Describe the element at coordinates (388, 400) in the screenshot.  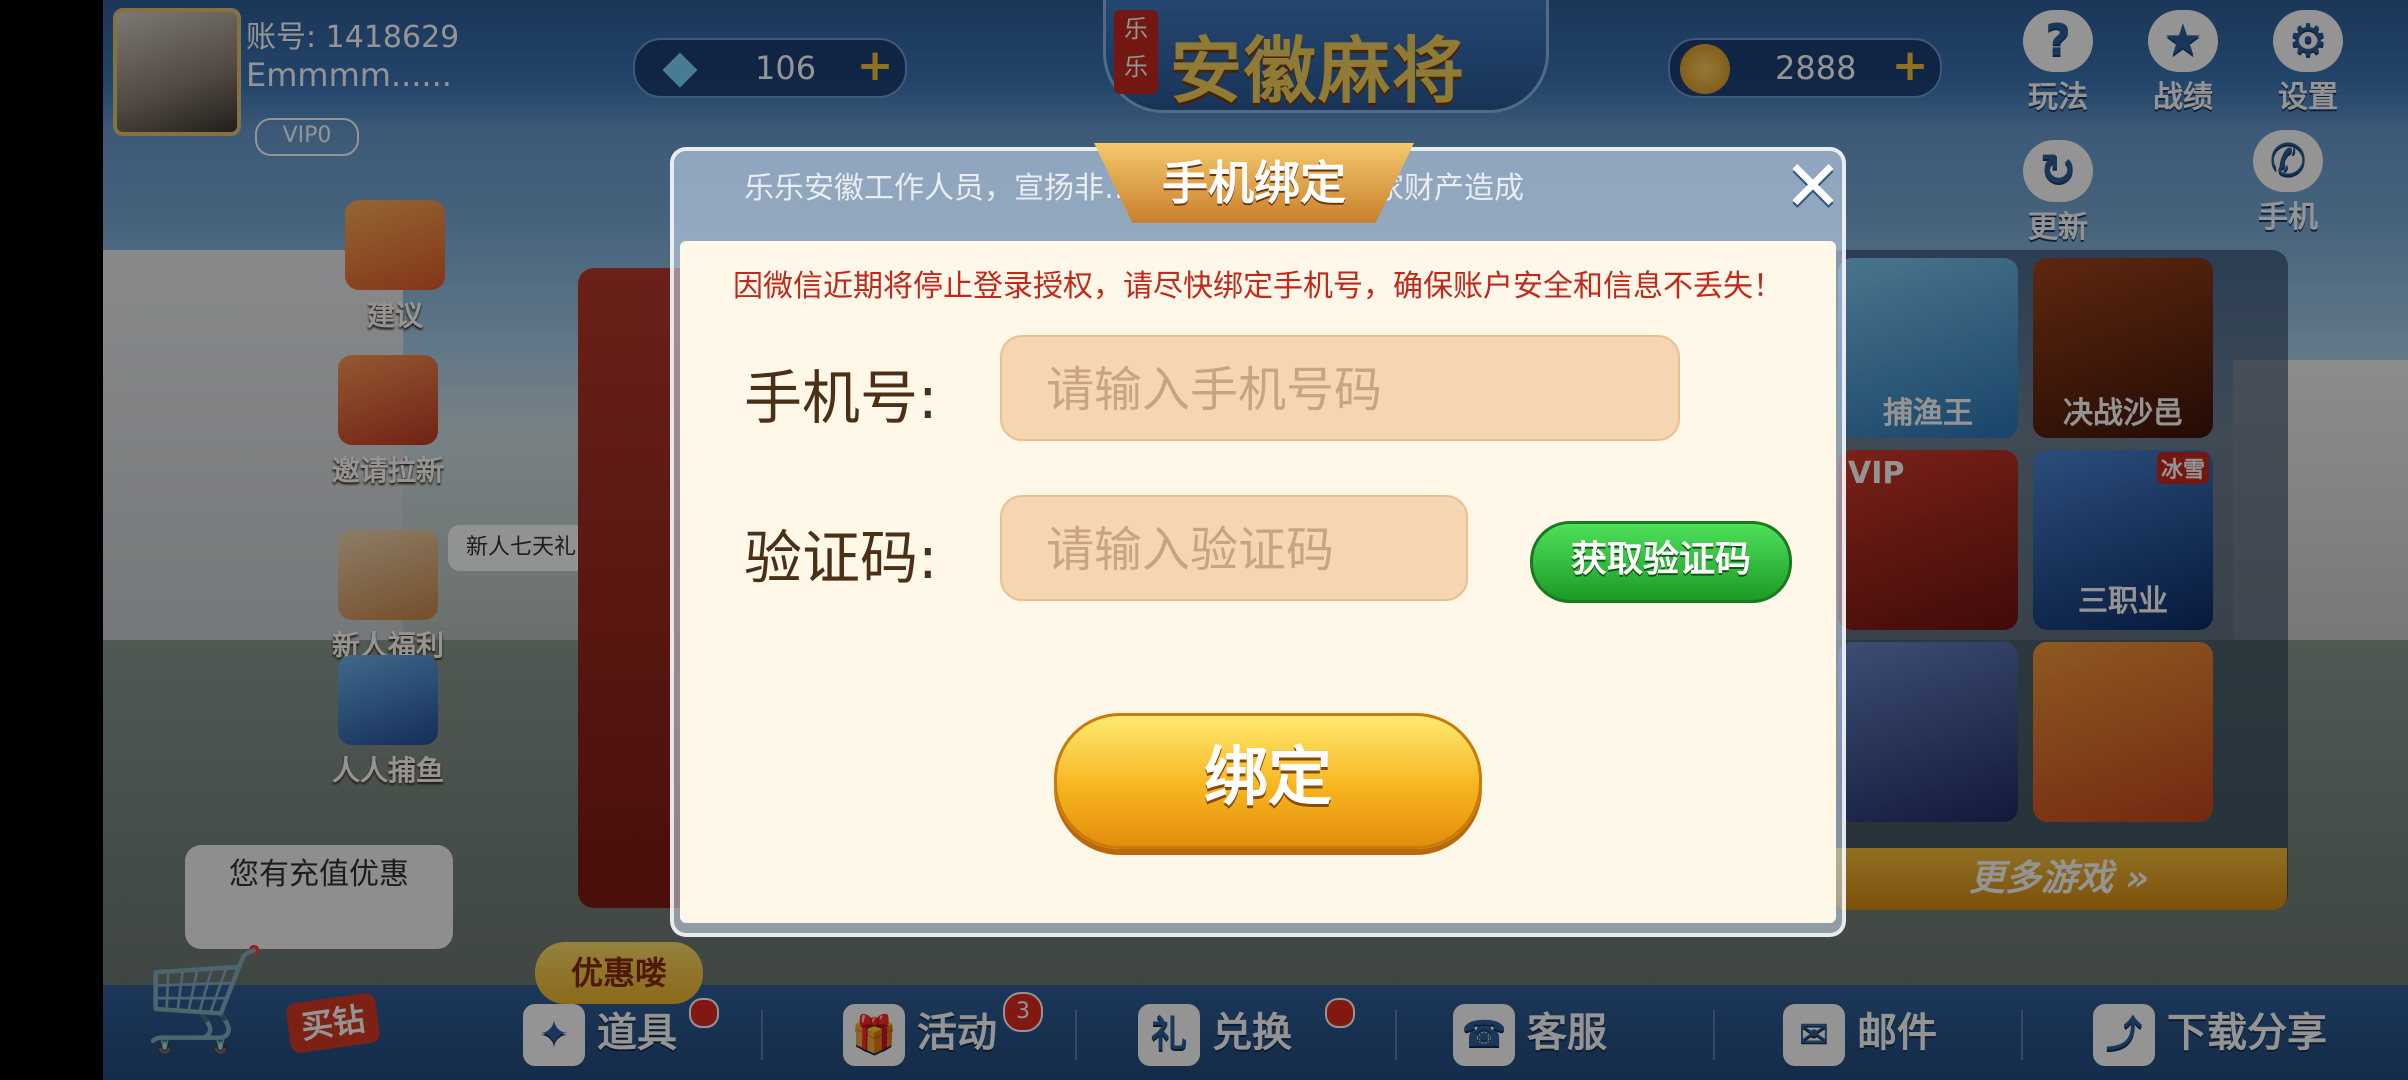
I see `slot-machine-icon` at that location.